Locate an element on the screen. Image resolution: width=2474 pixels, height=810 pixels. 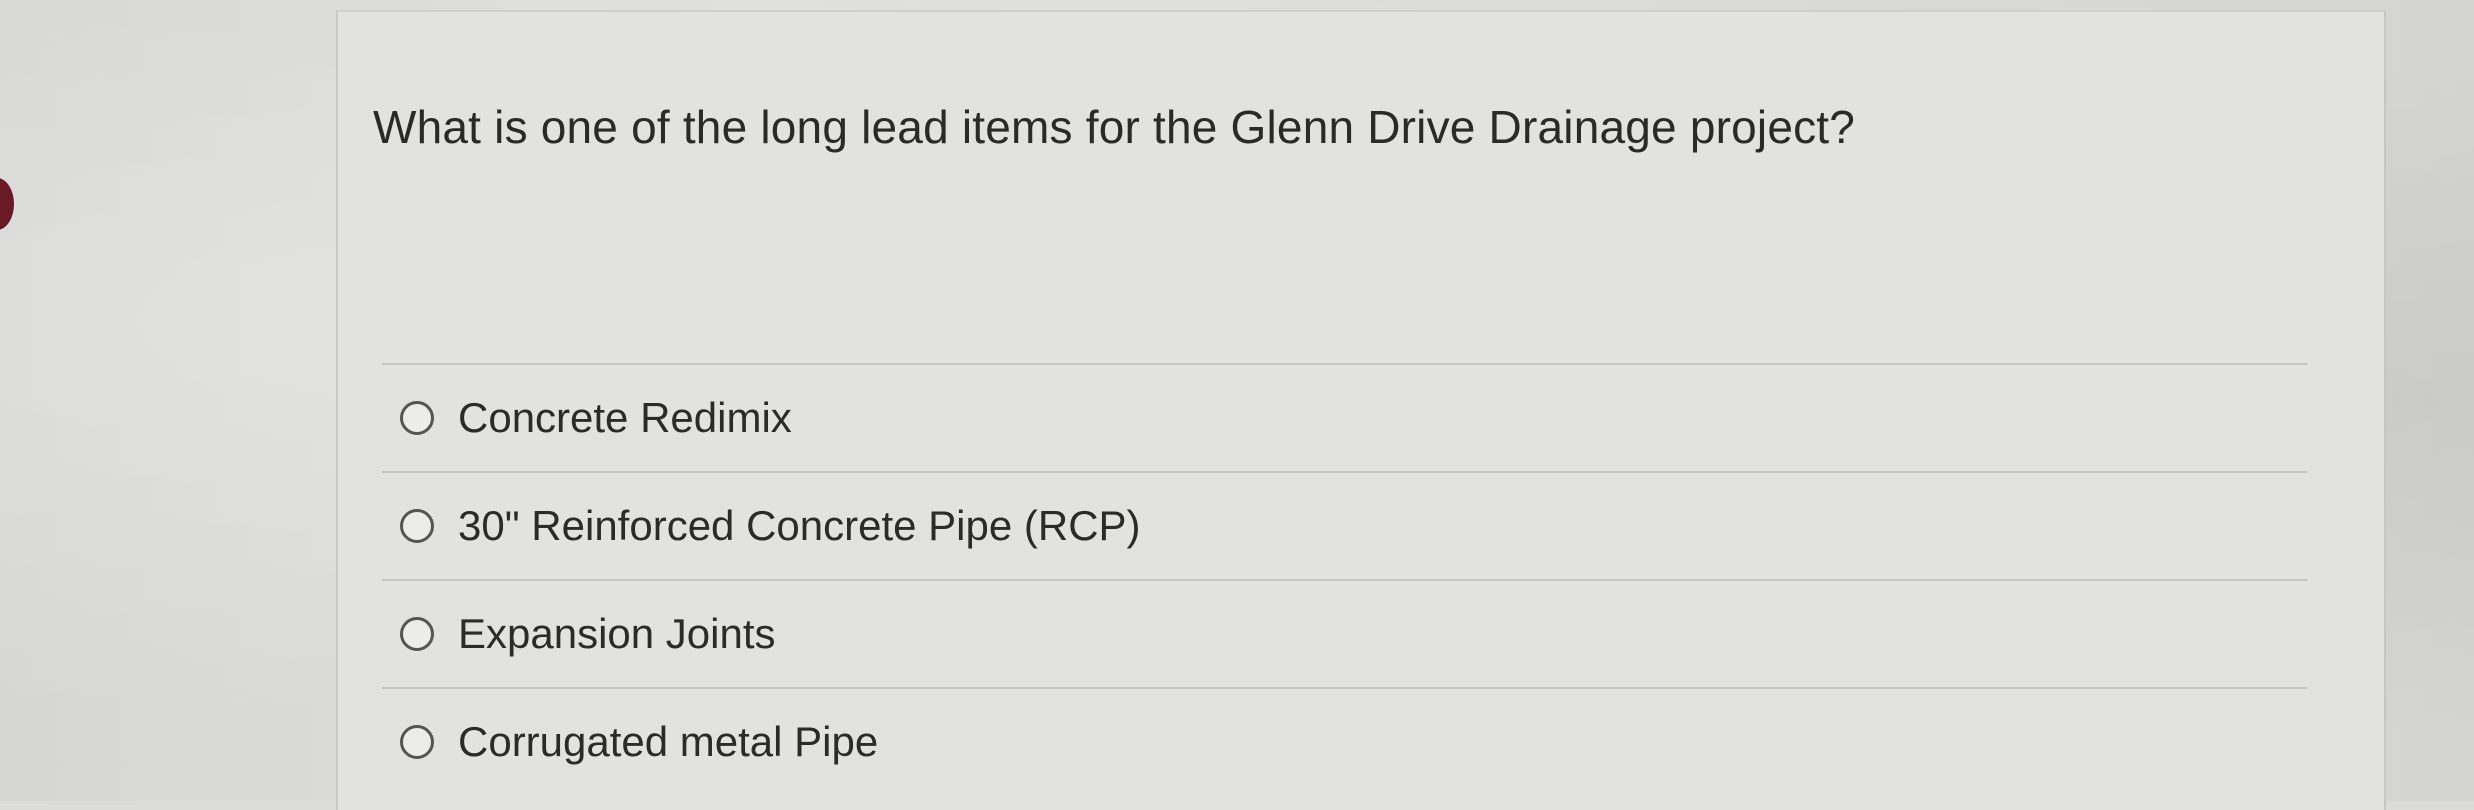
option-label: Concrete Redimix is located at coordinates (625, 417).